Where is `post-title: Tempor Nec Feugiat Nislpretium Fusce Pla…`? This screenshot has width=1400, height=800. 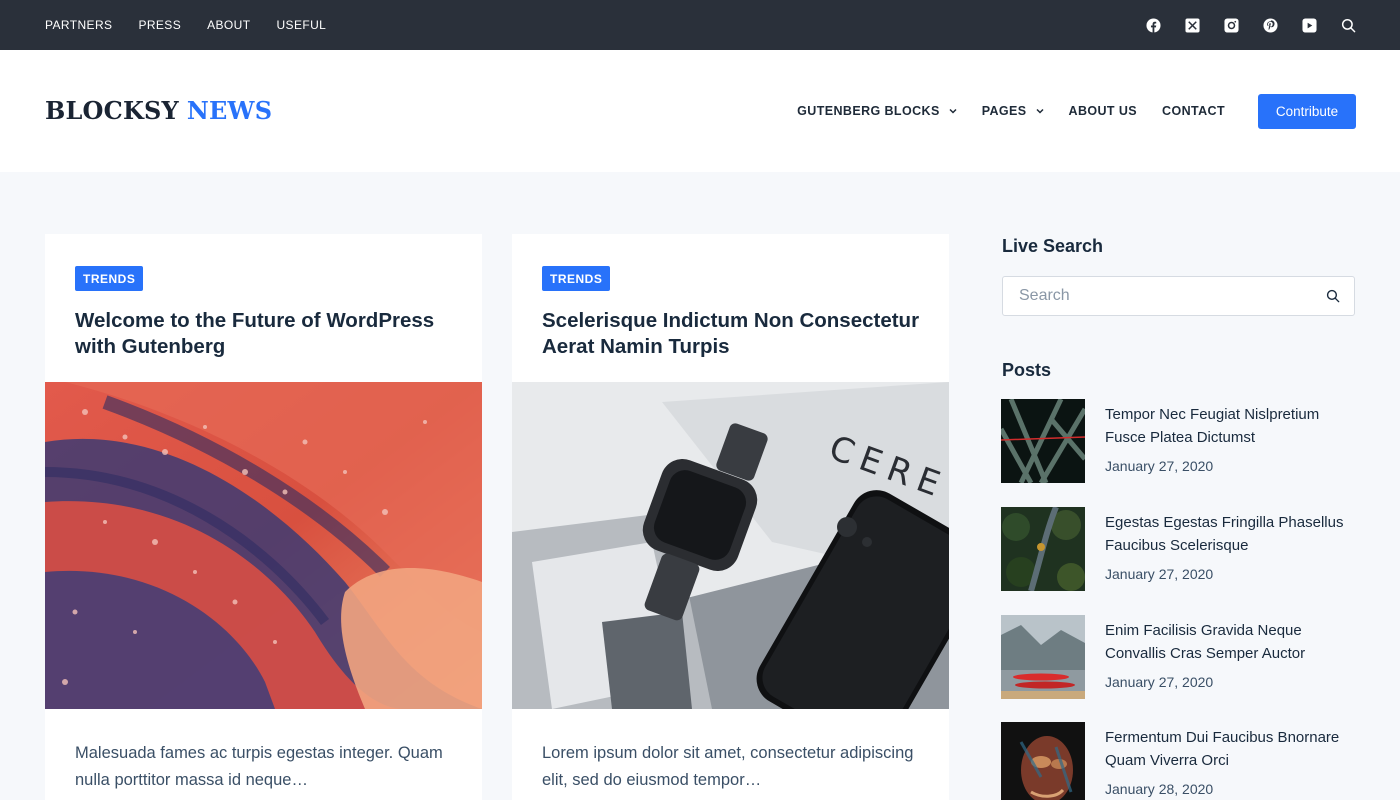
post-title: Tempor Nec Feugiat Nislpretium Fusce Pla… is located at coordinates (1231, 426).